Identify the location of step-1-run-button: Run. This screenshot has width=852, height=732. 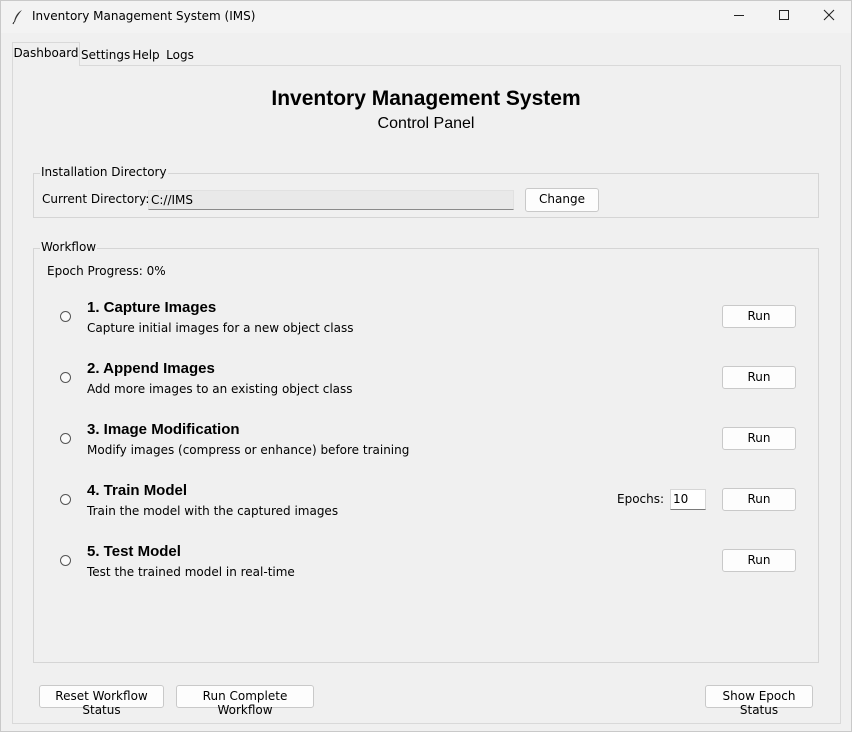
(759, 316).